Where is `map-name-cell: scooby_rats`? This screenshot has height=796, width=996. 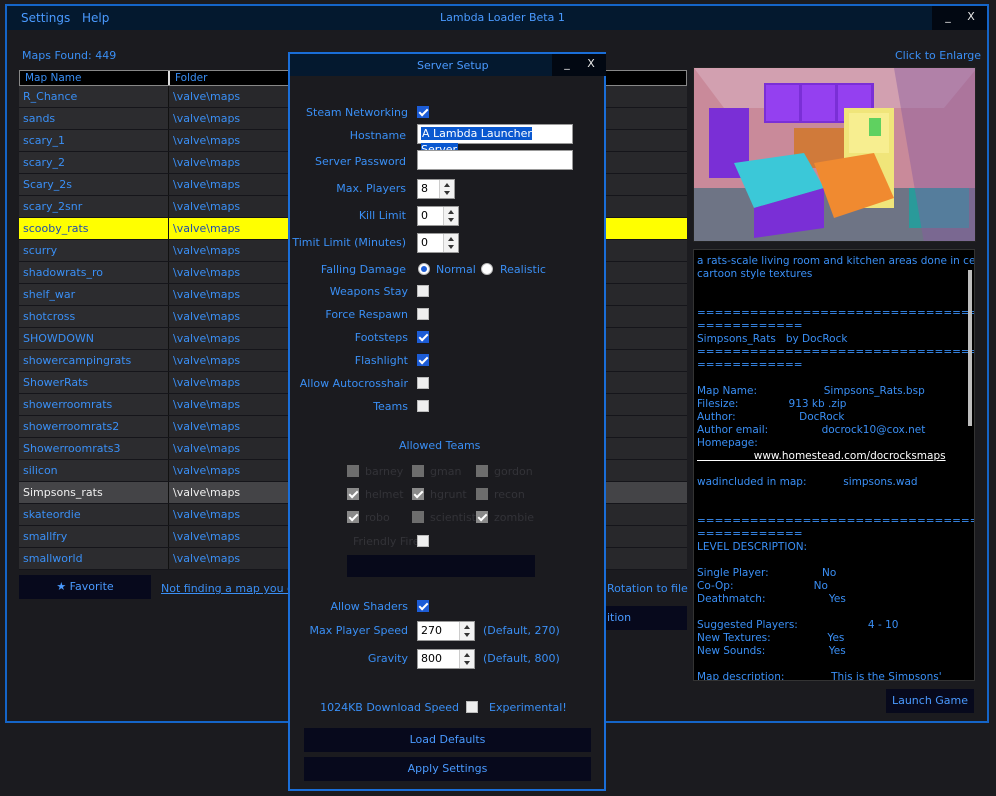
map-name-cell: scooby_rats is located at coordinates (94, 228).